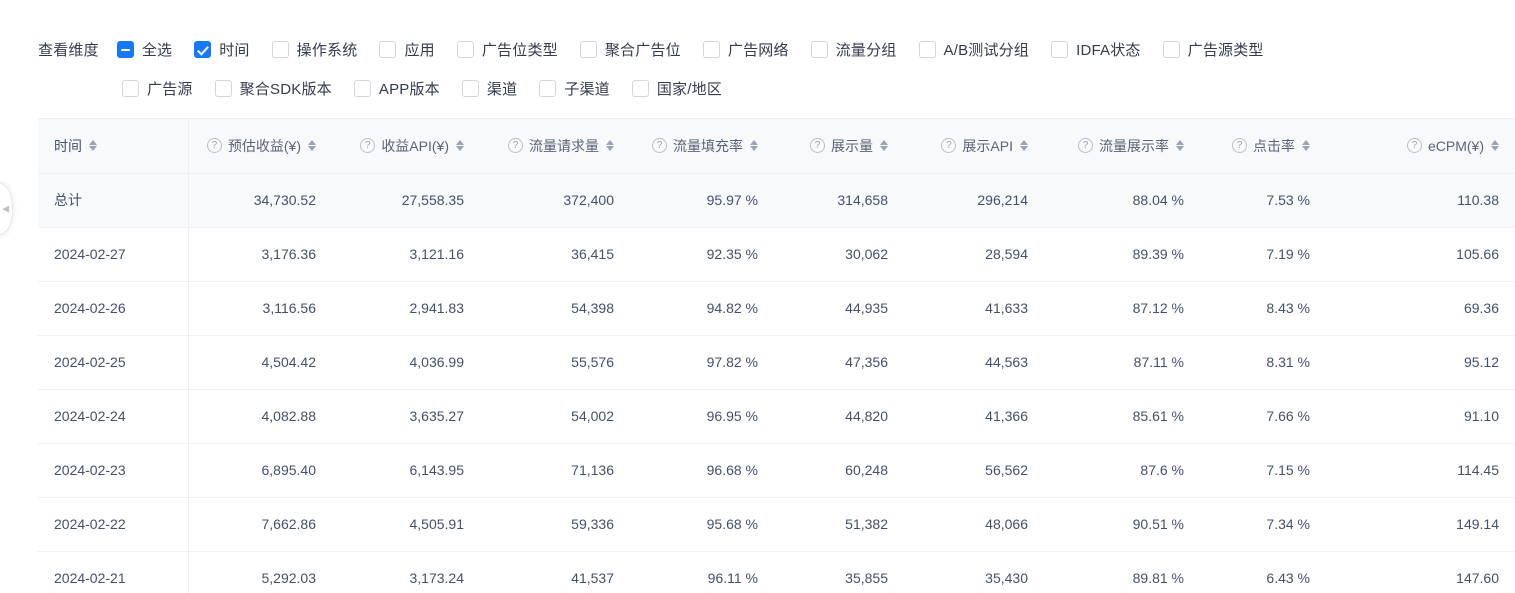  I want to click on dimension-checkbox-ad-source-type: 广告源类型, so click(1213, 49).